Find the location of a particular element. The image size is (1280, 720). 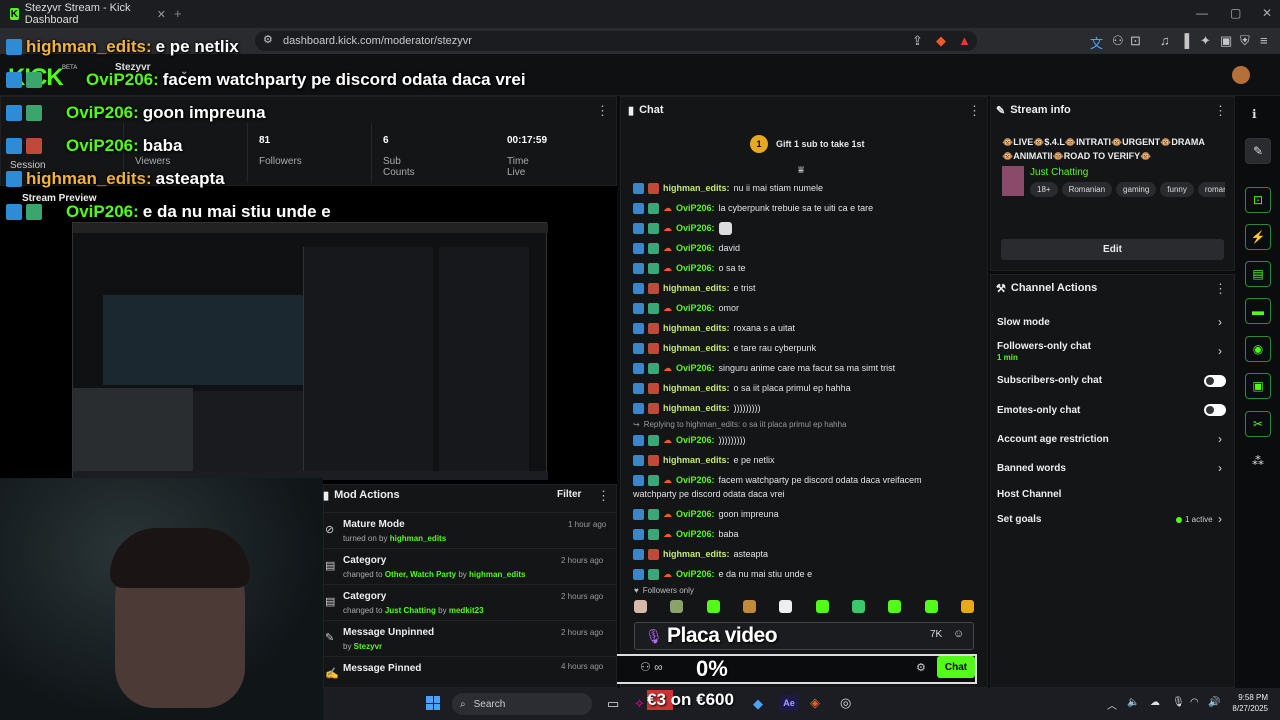

wrench-icon: ✂ is located at coordinates (1258, 424).